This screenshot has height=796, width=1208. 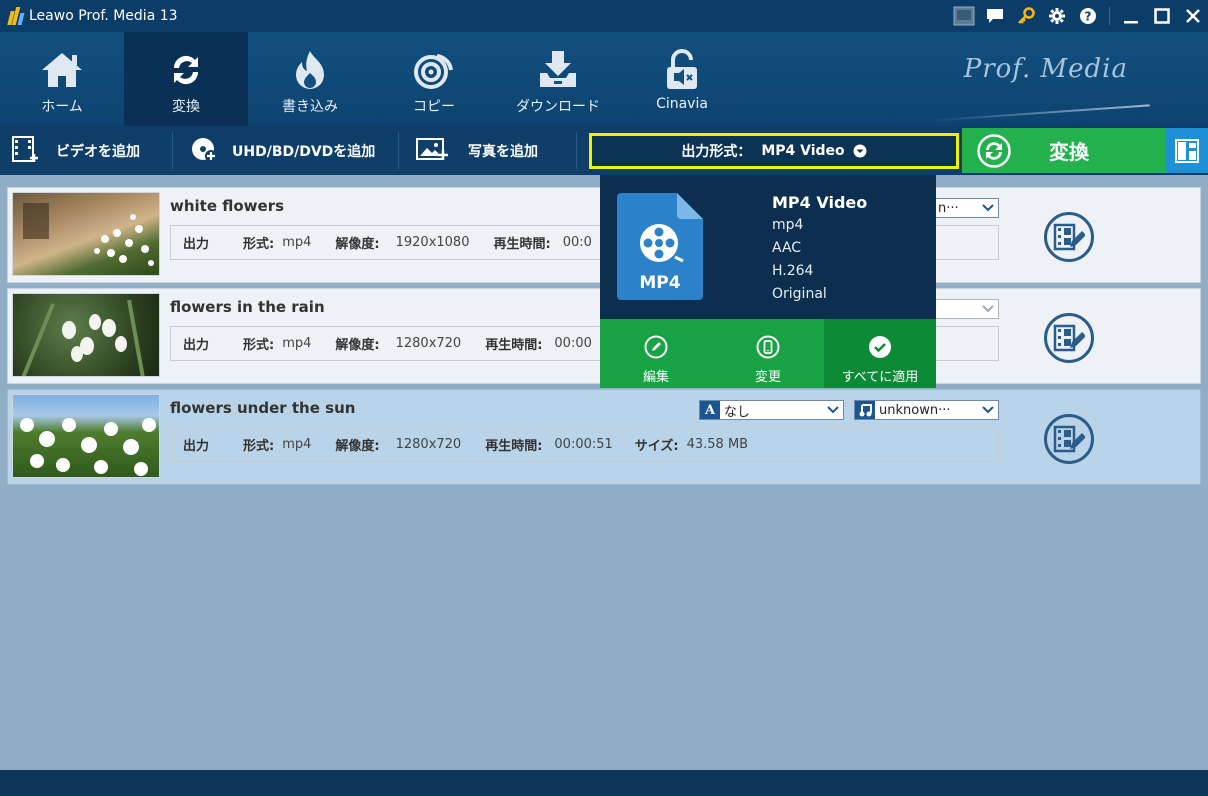 I want to click on output-format-dropdown: 出力形式： MP4 Video, so click(x=774, y=151).